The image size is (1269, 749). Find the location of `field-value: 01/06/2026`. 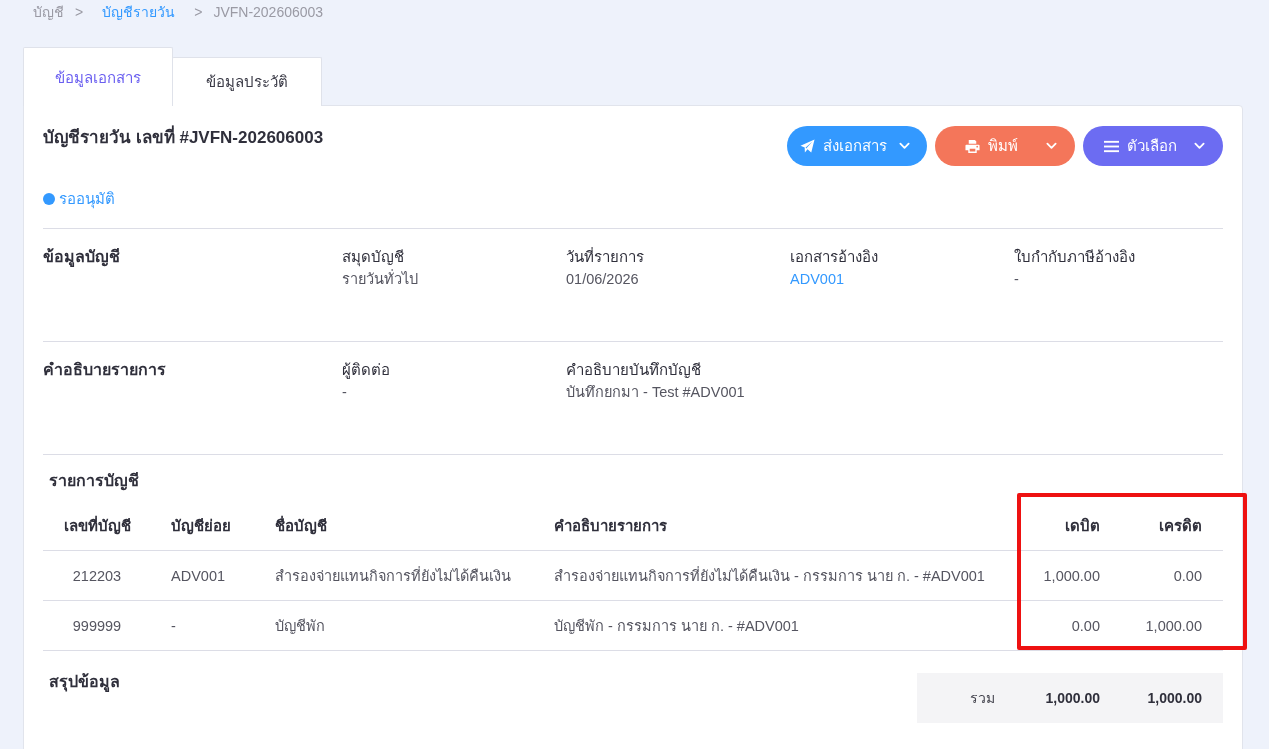

field-value: 01/06/2026 is located at coordinates (602, 279).